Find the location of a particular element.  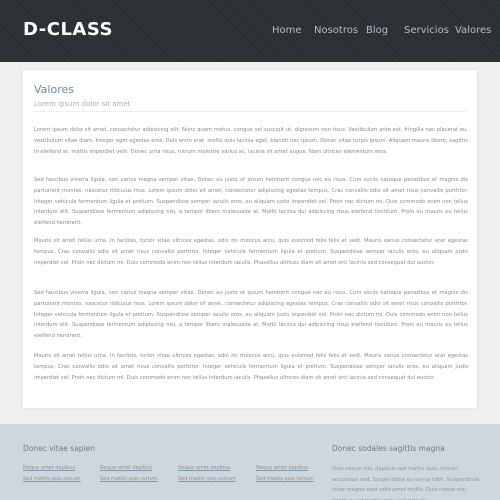

page-subtitle: Lorem ipsum dolor sit amet is located at coordinates (82, 104).